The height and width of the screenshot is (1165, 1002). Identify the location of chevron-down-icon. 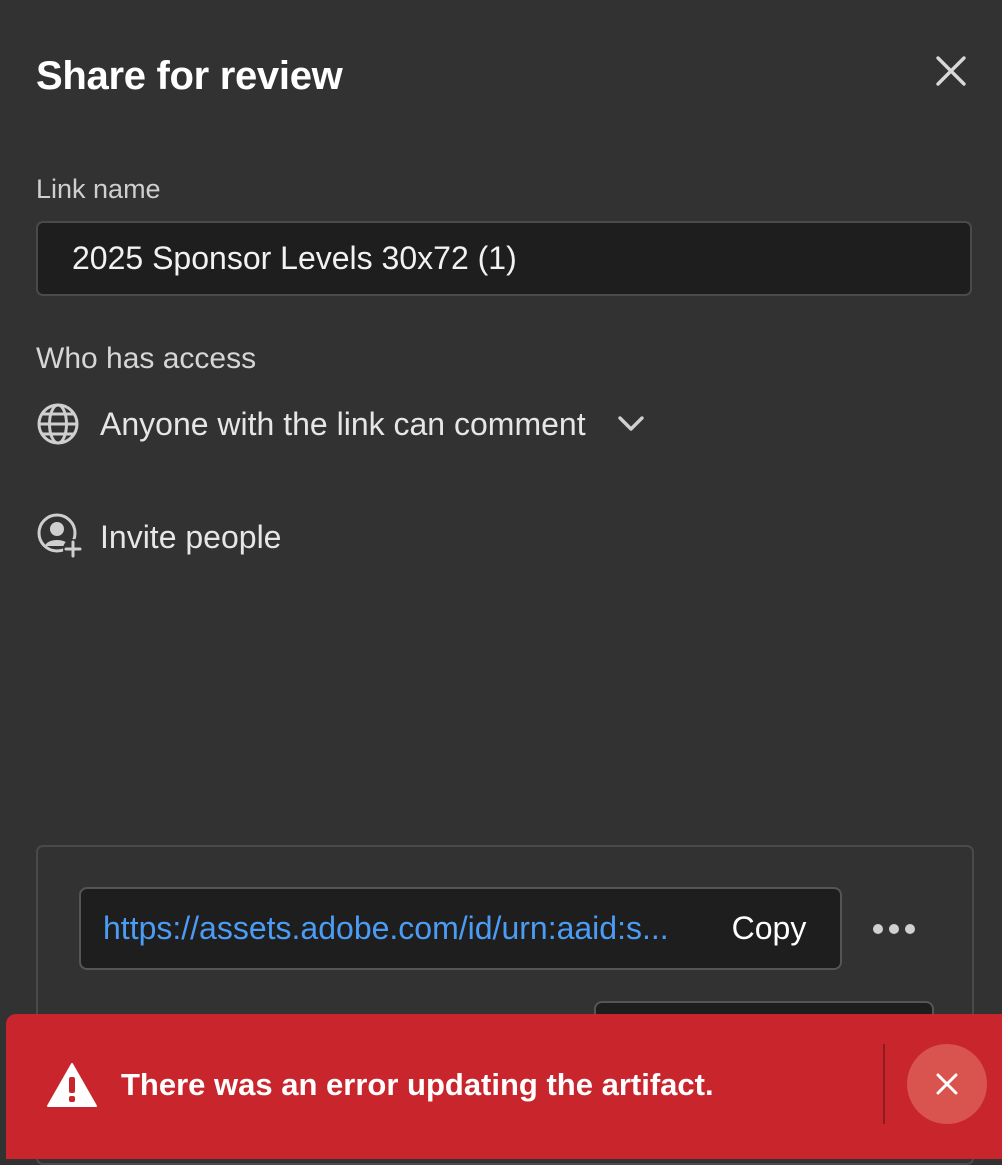
(631, 424).